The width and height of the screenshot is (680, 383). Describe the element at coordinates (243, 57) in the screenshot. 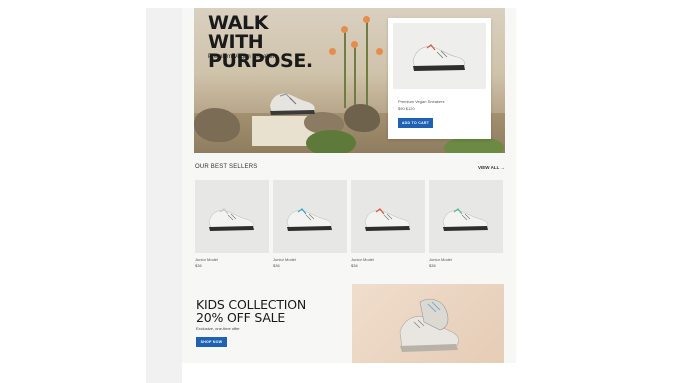

I see `hero-subtitle: Premium Vegan Sneakers` at that location.